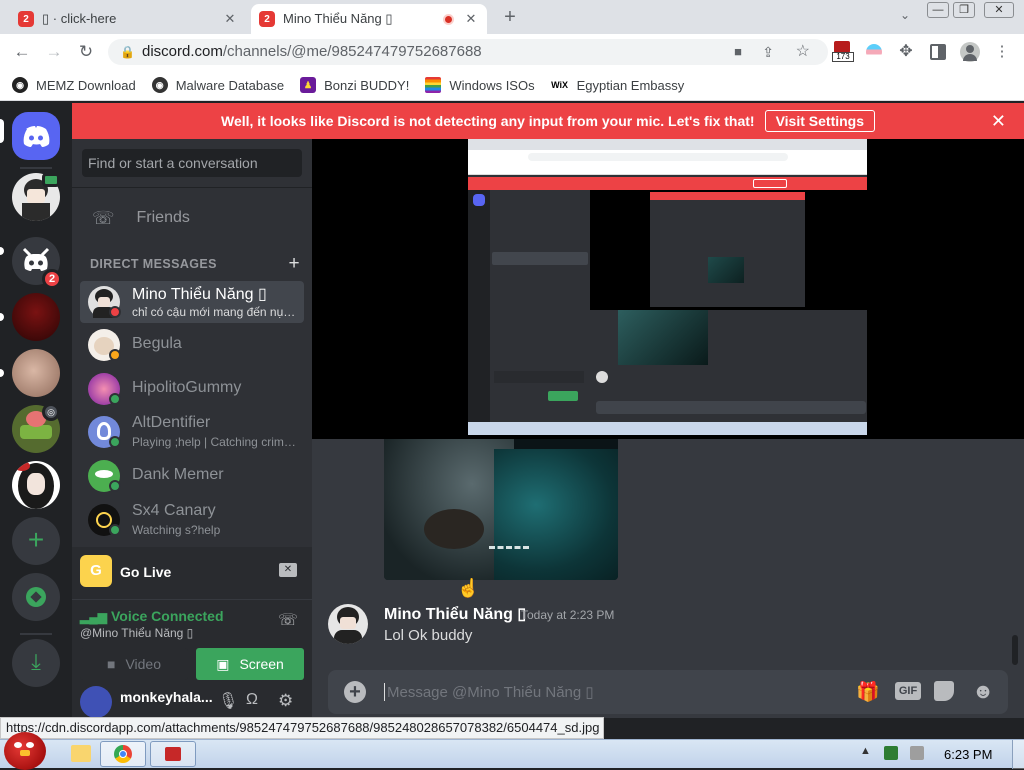  I want to click on menu-kebab-icon: ⋮, so click(1002, 52).